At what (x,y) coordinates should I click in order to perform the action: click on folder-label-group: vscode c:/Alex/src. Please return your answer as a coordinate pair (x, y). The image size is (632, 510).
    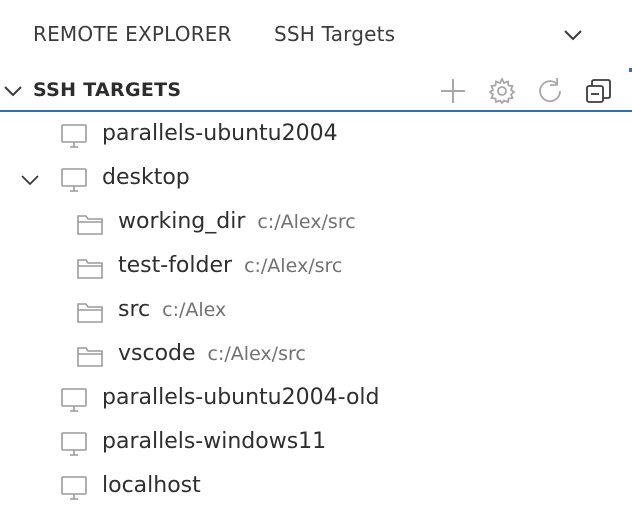
    Looking at the image, I should click on (212, 353).